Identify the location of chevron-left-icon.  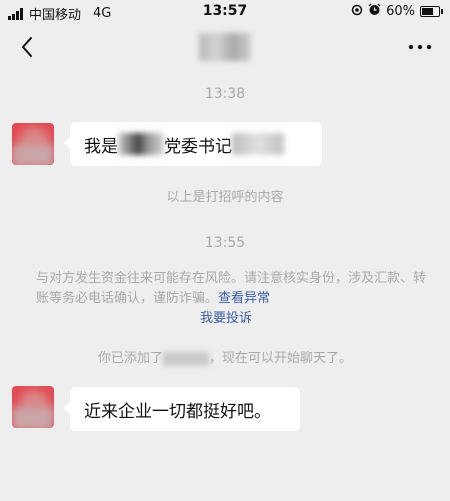
(27, 47).